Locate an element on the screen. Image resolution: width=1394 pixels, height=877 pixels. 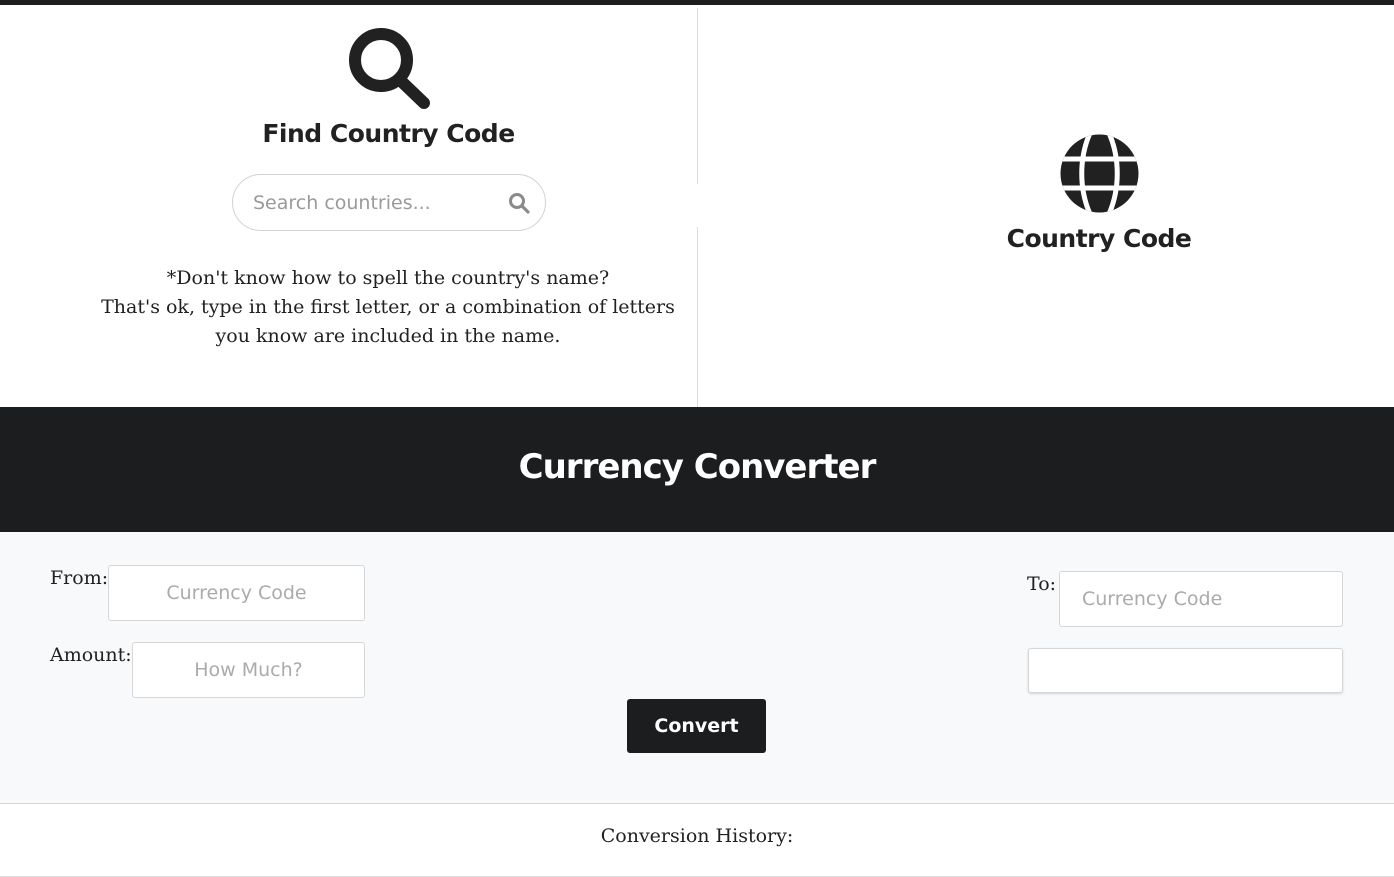
globe-icon is located at coordinates (1099, 173).